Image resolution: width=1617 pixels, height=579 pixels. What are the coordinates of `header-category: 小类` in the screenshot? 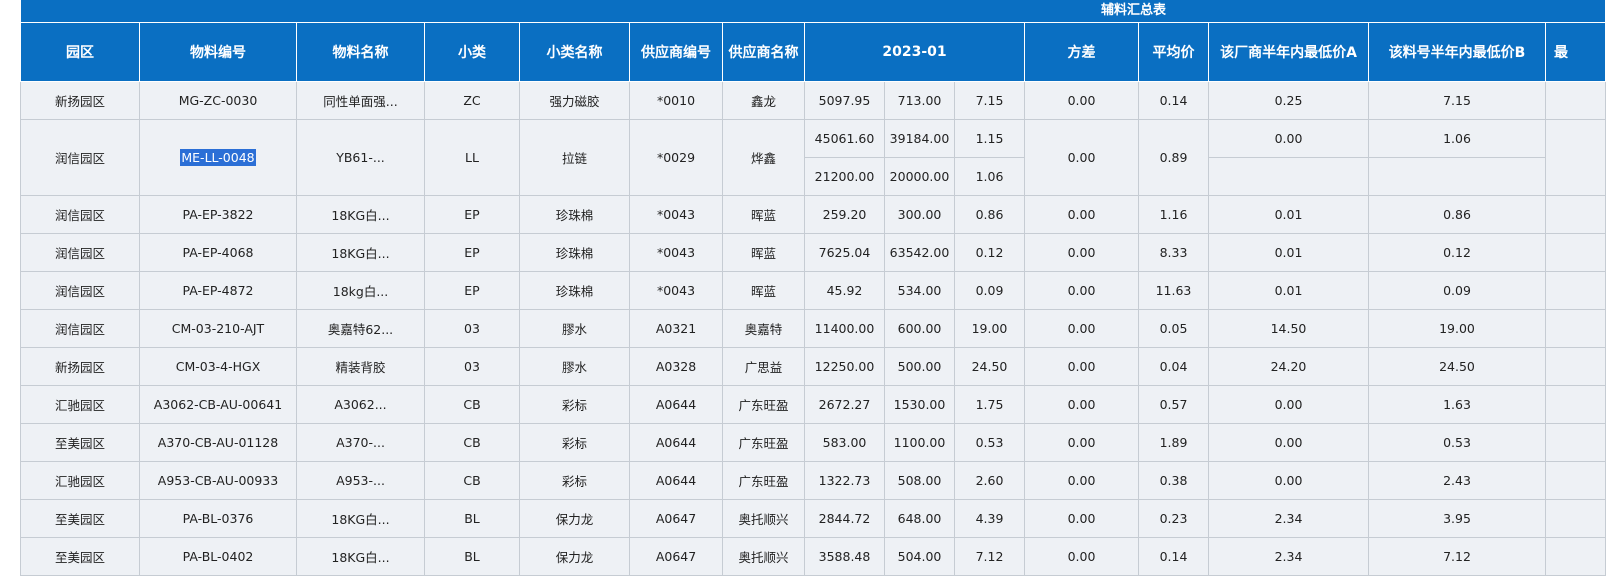 It's located at (472, 51).